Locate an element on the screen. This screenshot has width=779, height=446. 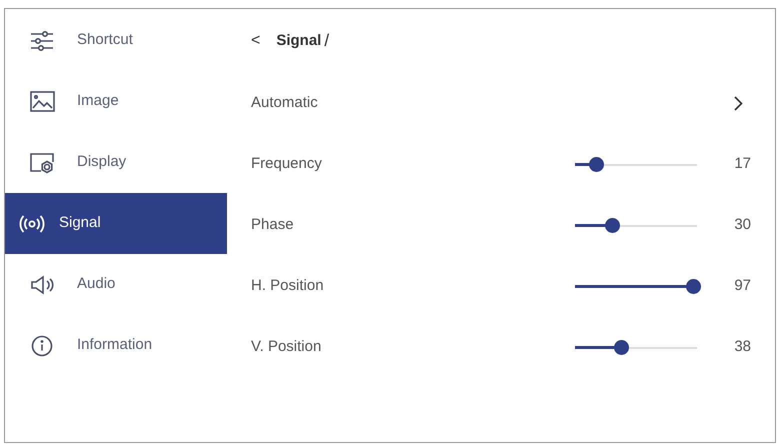
value-label: 38 is located at coordinates (742, 347).